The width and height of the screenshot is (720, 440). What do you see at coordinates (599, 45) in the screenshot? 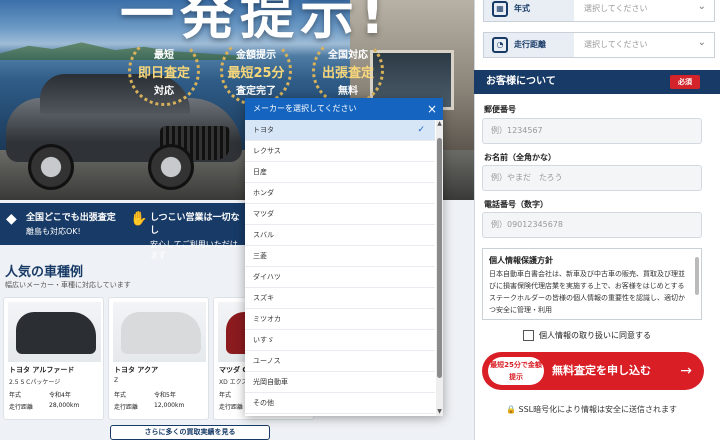
I see `mileage-select: 走行距離 ◔ 選択してください ⌄` at bounding box center [599, 45].